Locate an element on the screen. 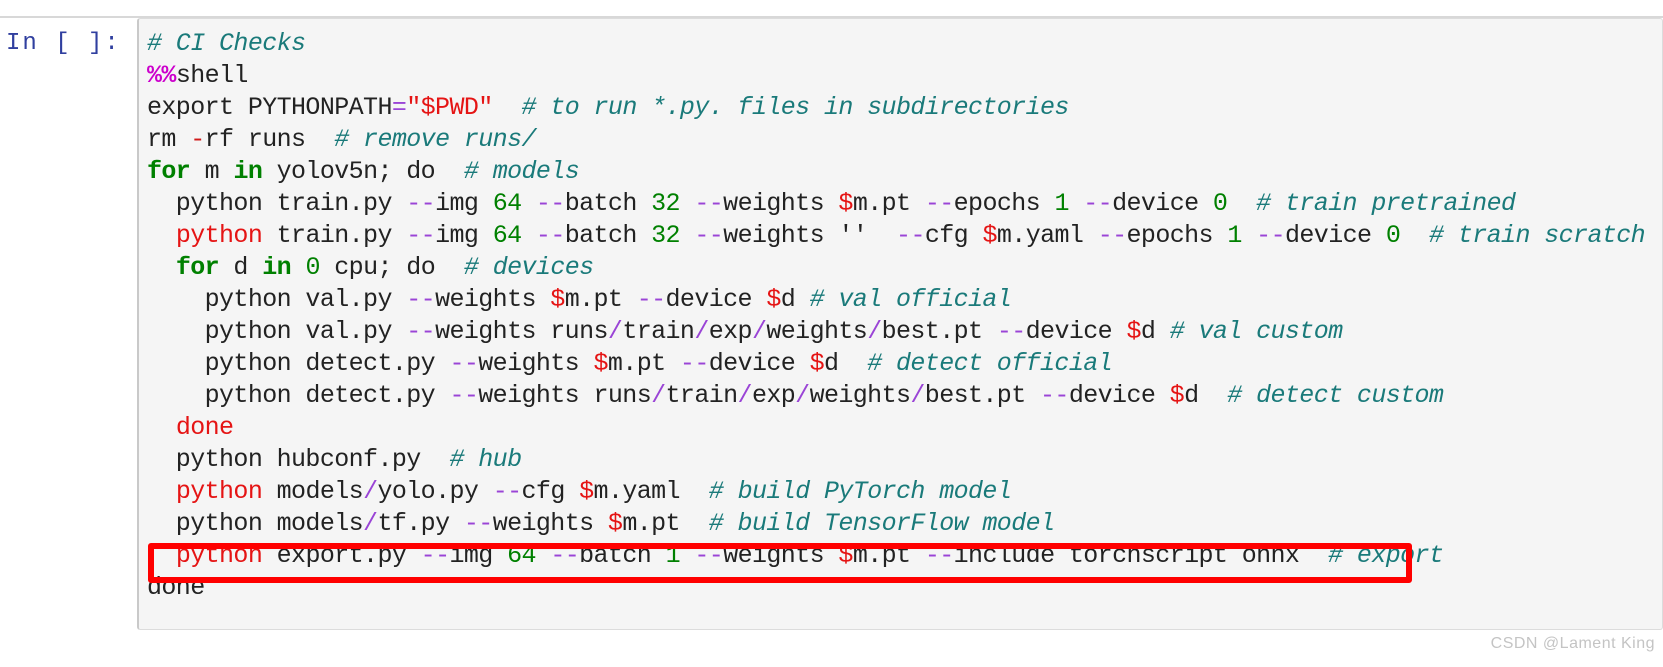 Image resolution: width=1663 pixels, height=667 pixels. code-token-plain: m is located at coordinates (212, 171).